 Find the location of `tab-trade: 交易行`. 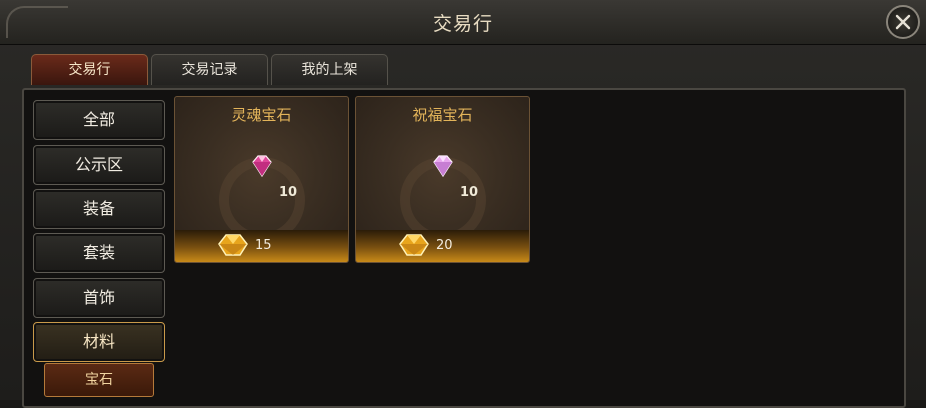

tab-trade: 交易行 is located at coordinates (89, 69).